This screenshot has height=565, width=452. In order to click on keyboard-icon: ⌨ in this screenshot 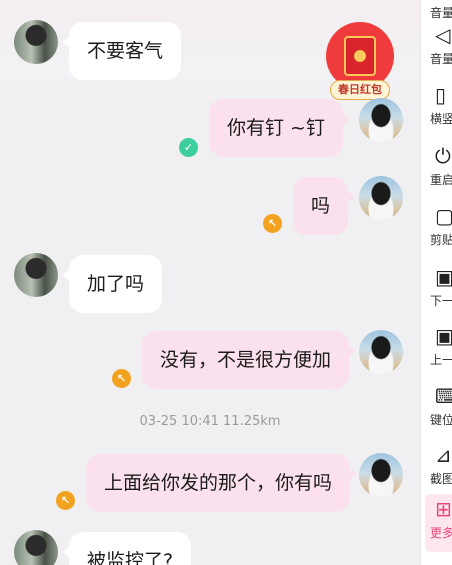, I will do `click(443, 396)`.